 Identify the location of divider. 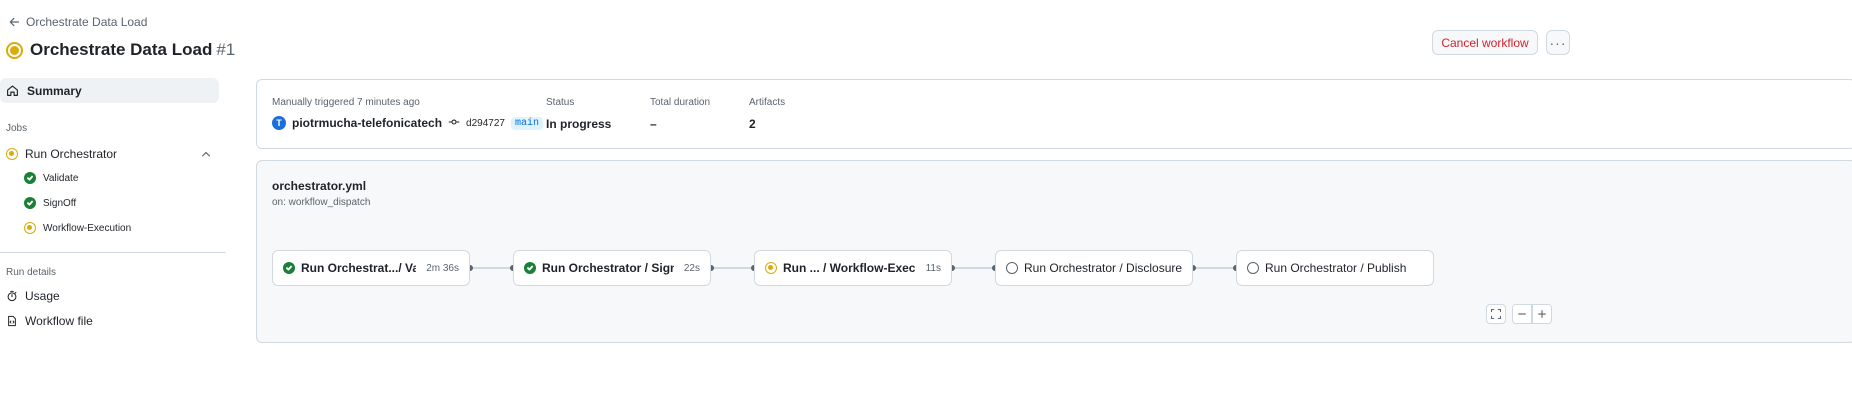
(113, 252).